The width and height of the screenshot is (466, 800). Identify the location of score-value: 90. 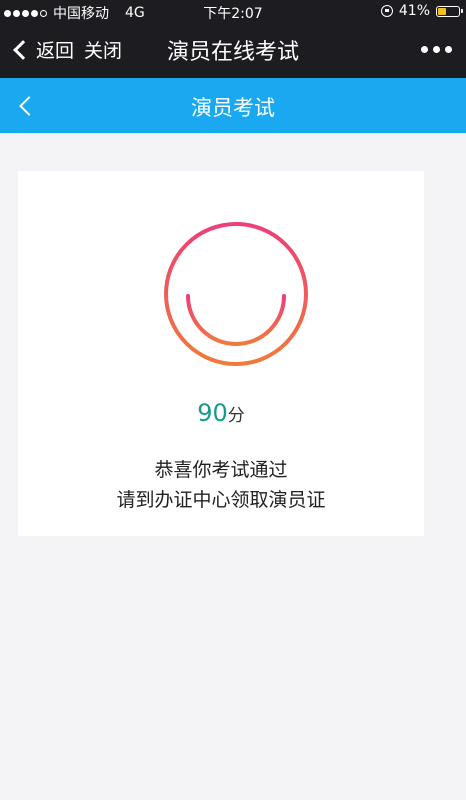
(212, 413).